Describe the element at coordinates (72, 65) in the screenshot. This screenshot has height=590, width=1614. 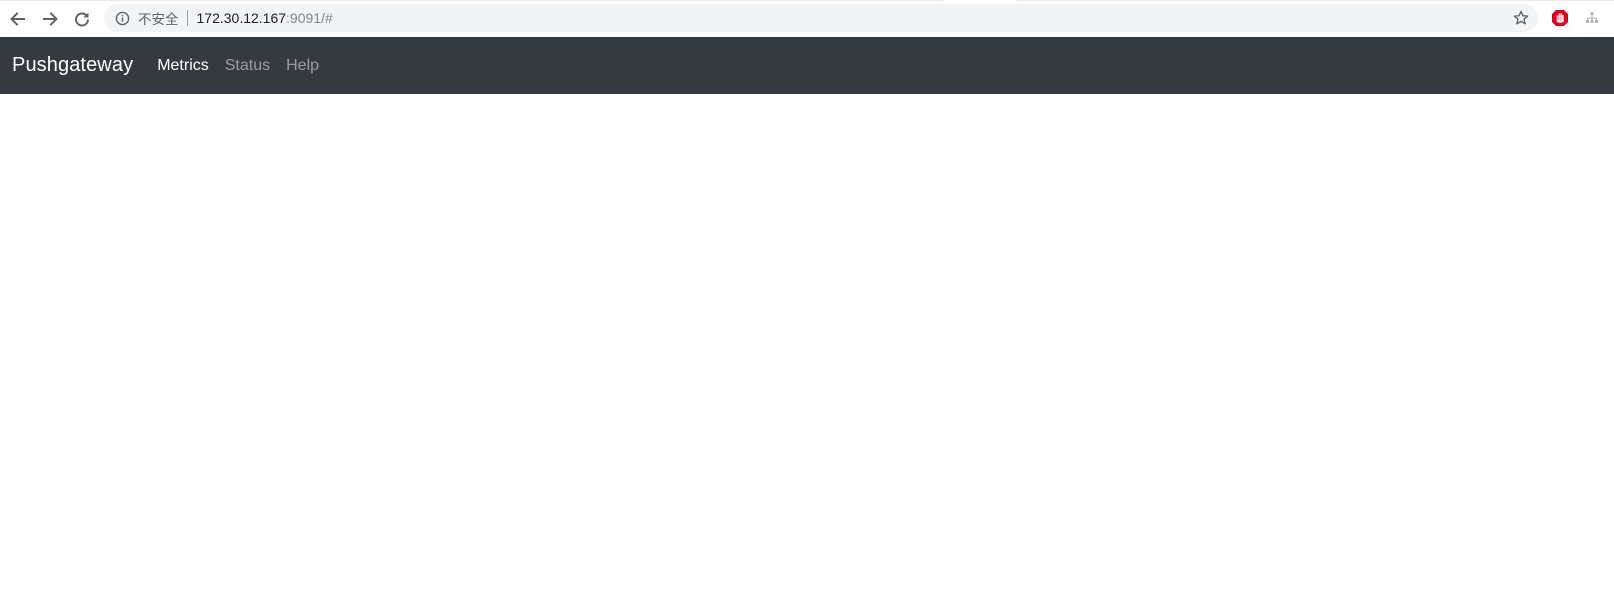
I see `navbar-brand: Pushgateway` at that location.